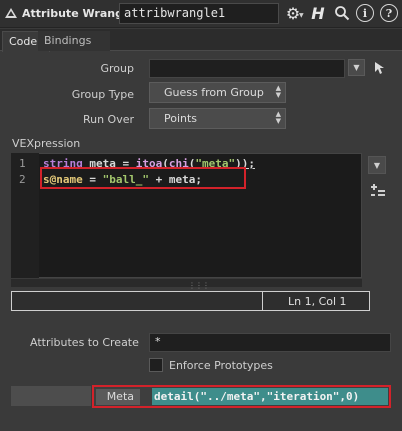 Image resolution: width=402 pixels, height=431 pixels. Describe the element at coordinates (156, 365) in the screenshot. I see `enforce-prototypes-checkbox` at that location.